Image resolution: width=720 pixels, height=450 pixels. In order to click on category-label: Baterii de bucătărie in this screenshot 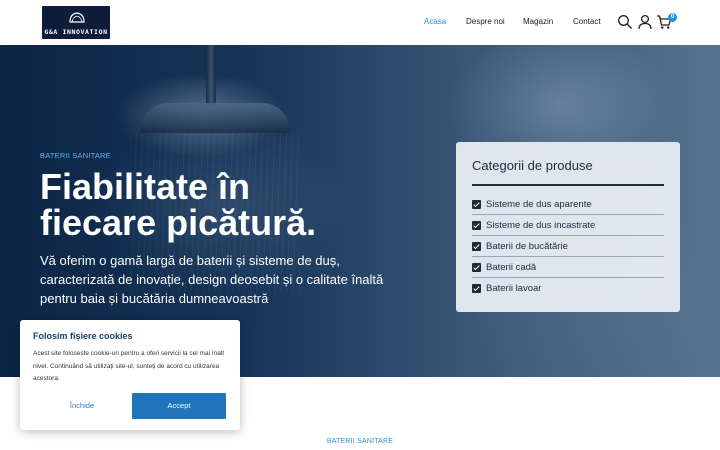, I will do `click(527, 246)`.